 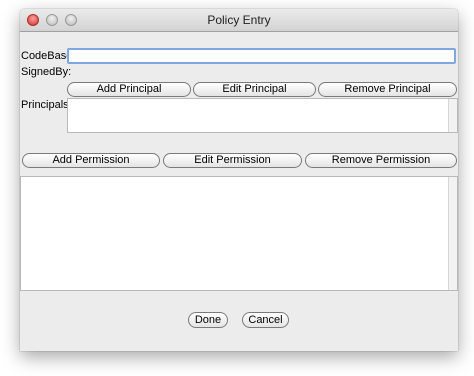 I want to click on principals-list, so click(x=262, y=115).